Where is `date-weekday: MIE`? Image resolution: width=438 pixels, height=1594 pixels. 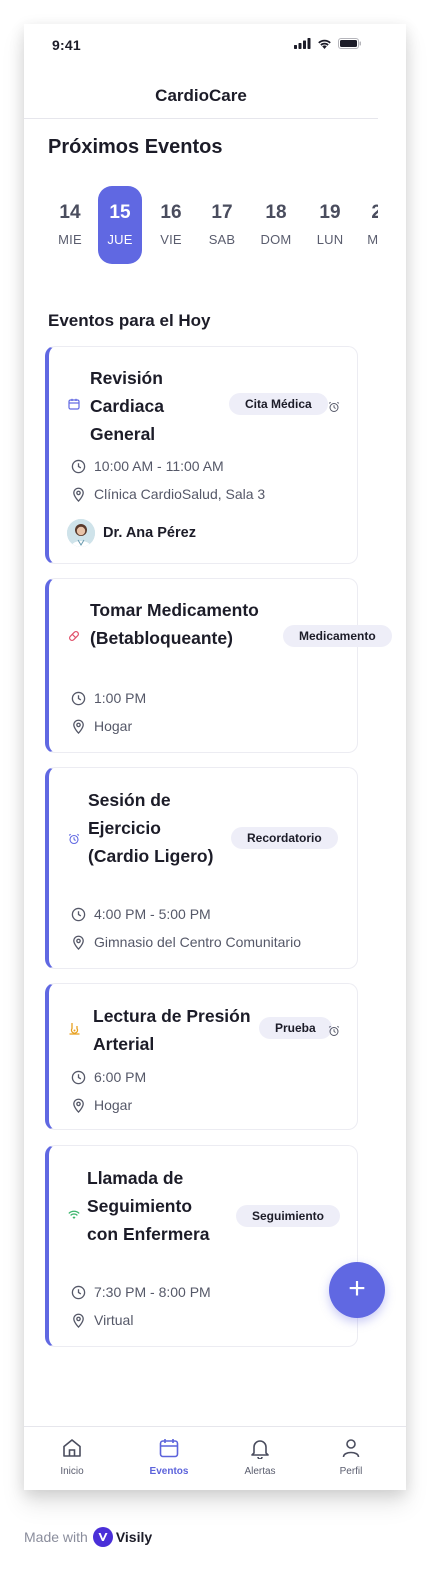
date-weekday: MIE is located at coordinates (70, 239).